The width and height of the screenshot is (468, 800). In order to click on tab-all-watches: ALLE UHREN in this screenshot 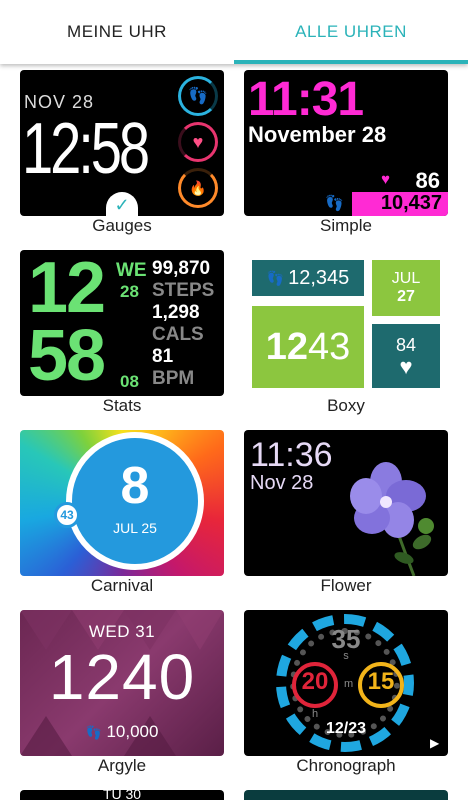, I will do `click(351, 32)`.